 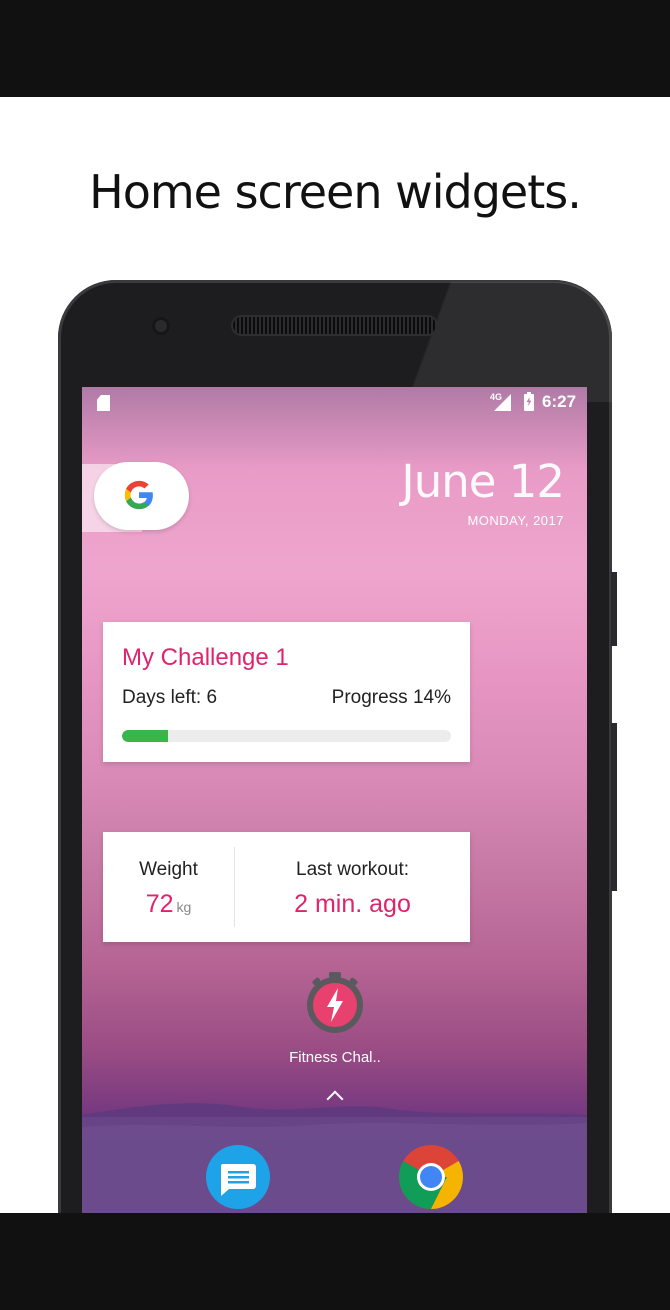 What do you see at coordinates (559, 401) in the screenshot?
I see `status-clock: 6:27` at bounding box center [559, 401].